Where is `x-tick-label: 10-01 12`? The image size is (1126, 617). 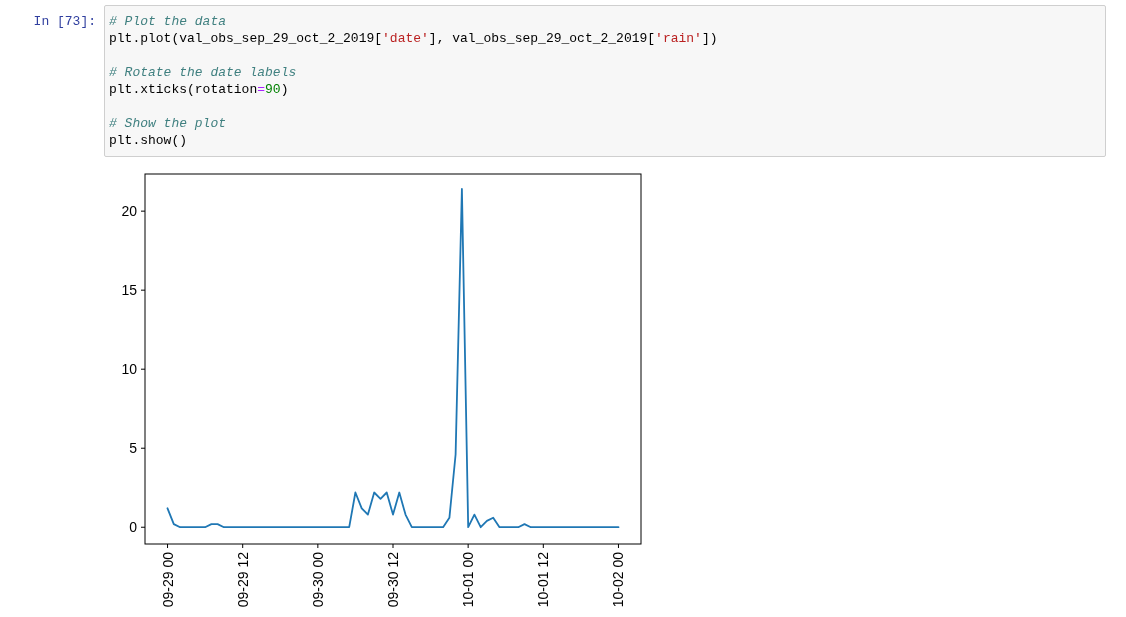 x-tick-label: 10-01 12 is located at coordinates (543, 580).